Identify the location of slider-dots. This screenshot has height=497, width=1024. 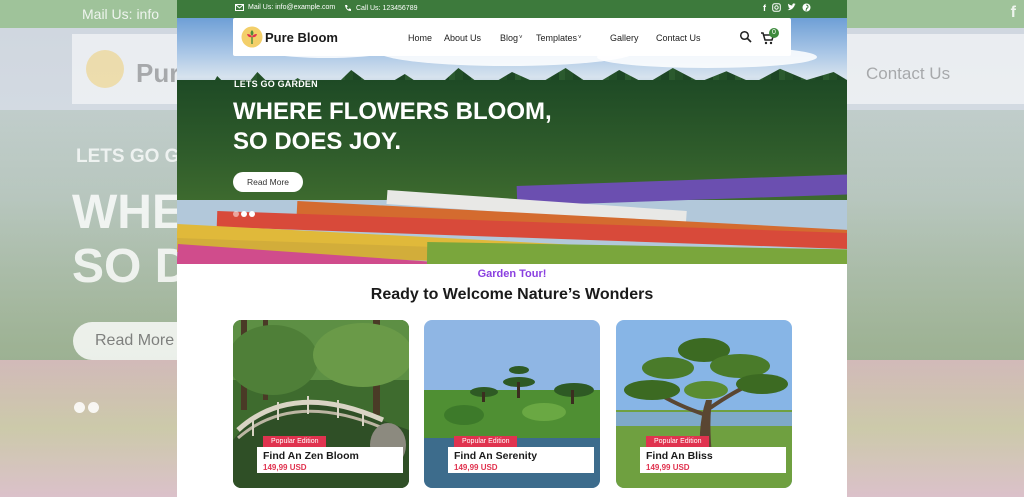
(244, 214).